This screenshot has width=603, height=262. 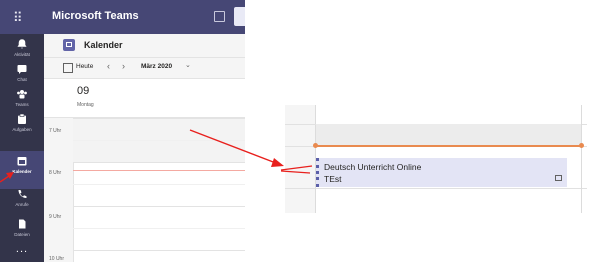 What do you see at coordinates (68, 68) in the screenshot?
I see `today-icon` at bounding box center [68, 68].